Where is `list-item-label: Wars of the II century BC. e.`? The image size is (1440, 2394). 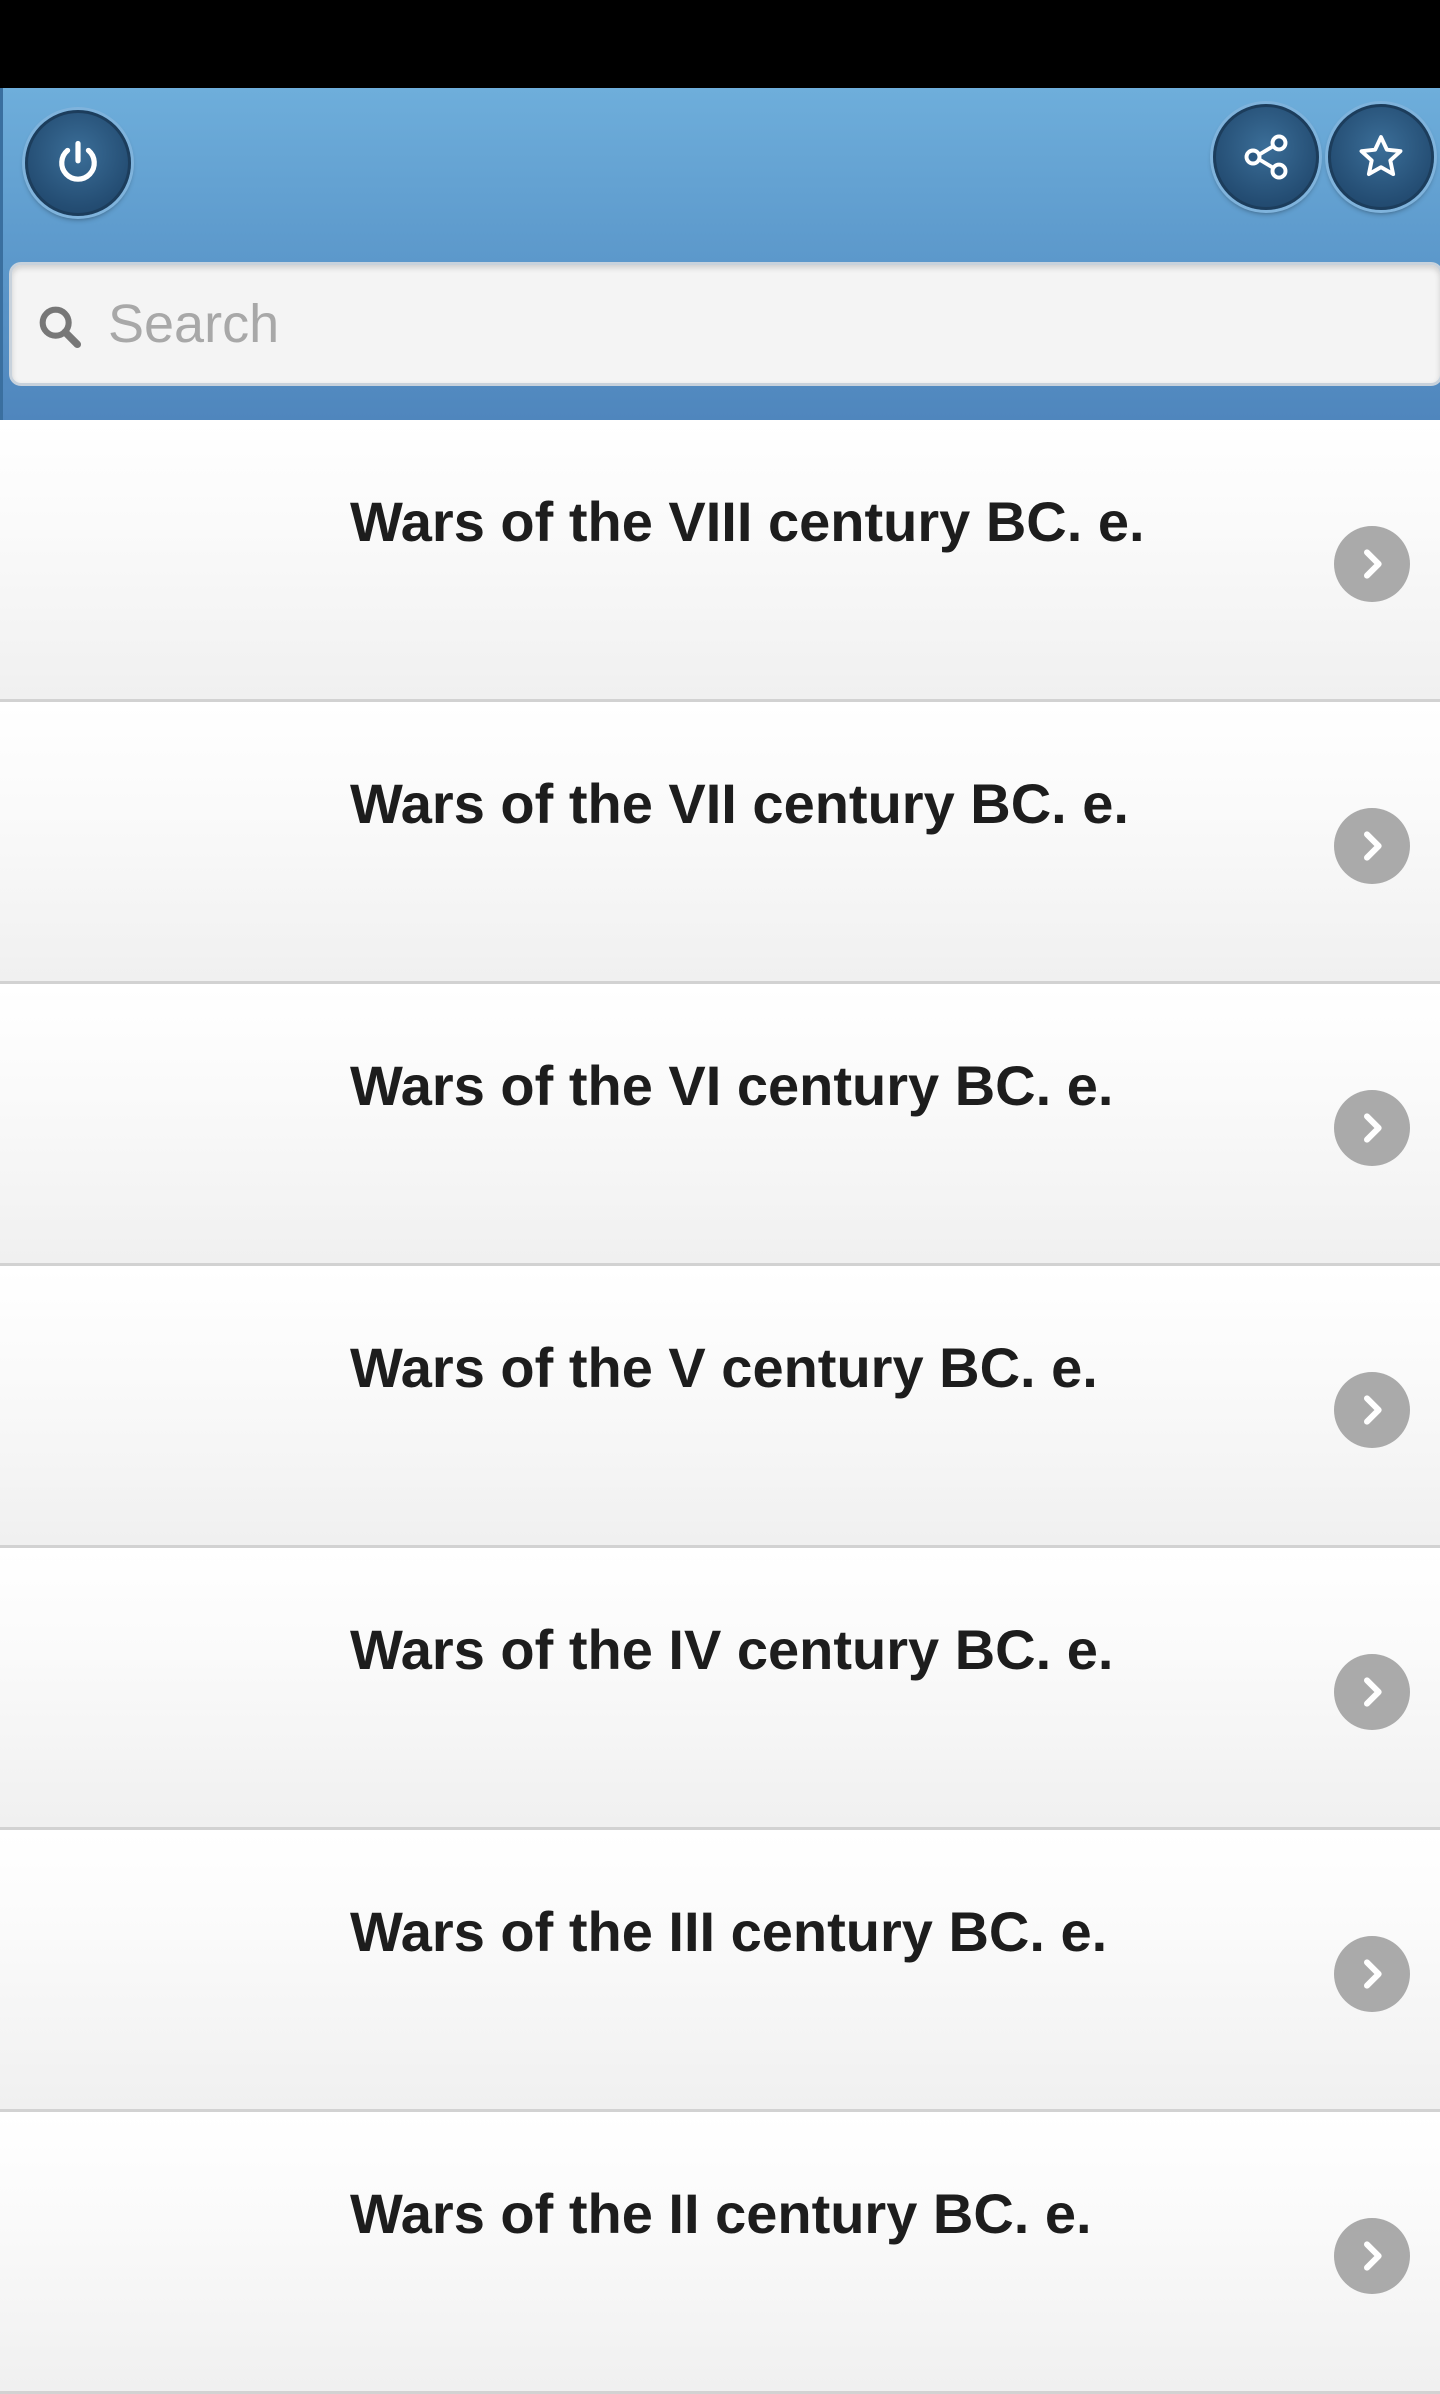
list-item-label: Wars of the II century BC. e. is located at coordinates (721, 2213).